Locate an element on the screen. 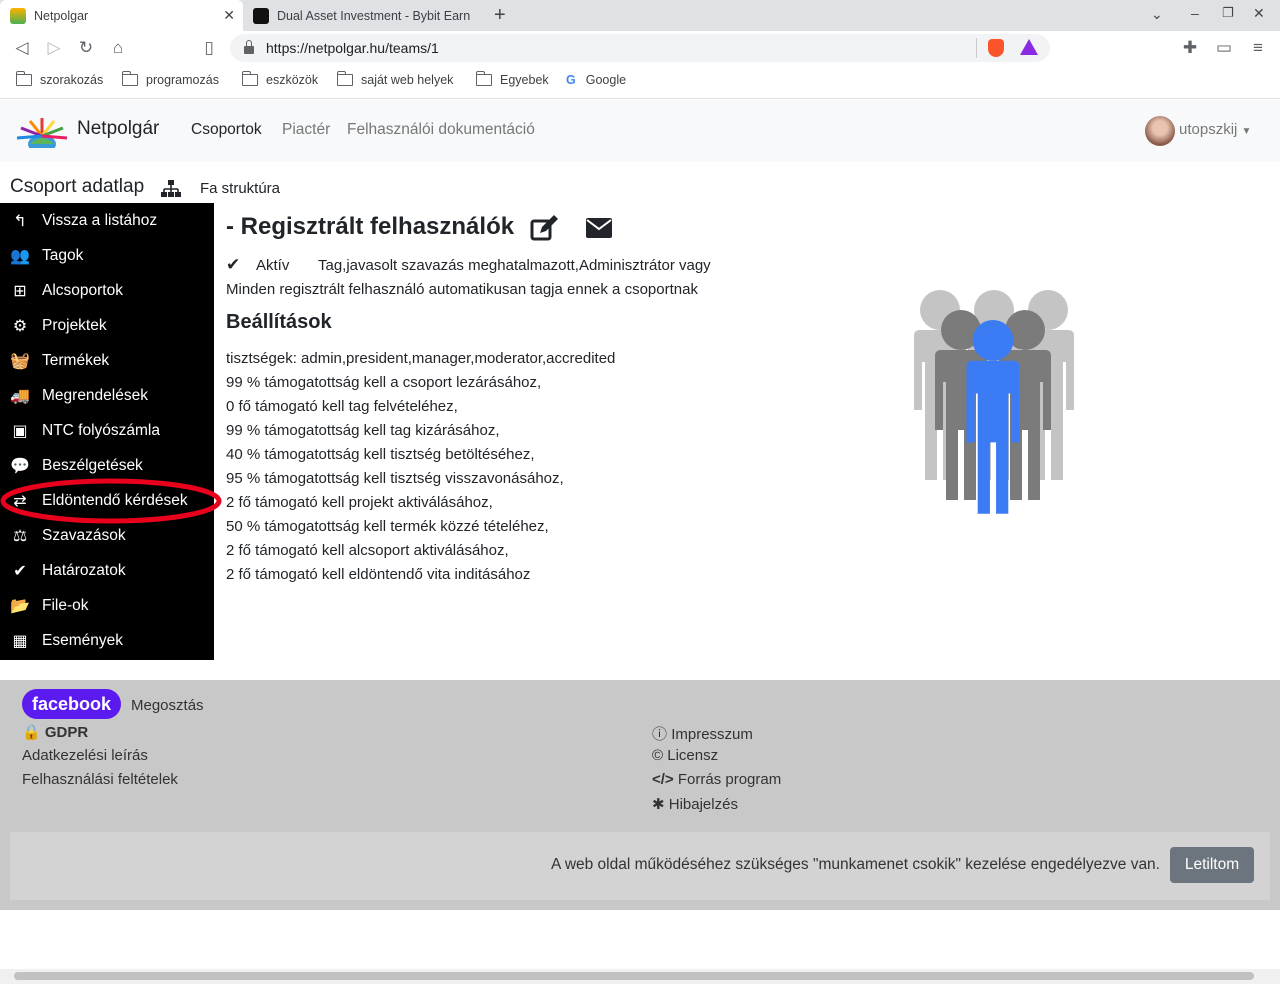 The image size is (1280, 984). source-link: </> Forrás program is located at coordinates (716, 779).